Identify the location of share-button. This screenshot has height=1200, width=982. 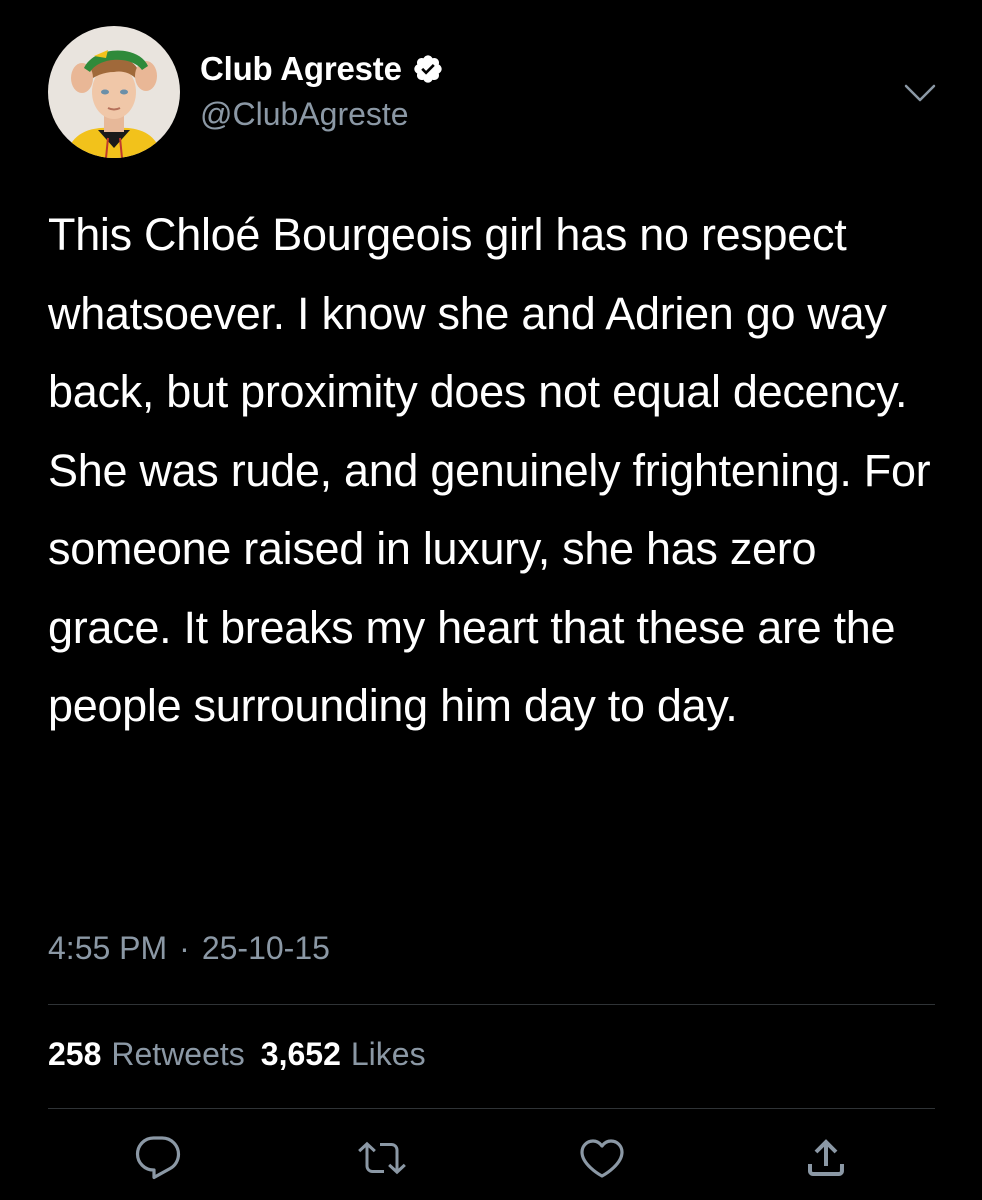
(826, 1158).